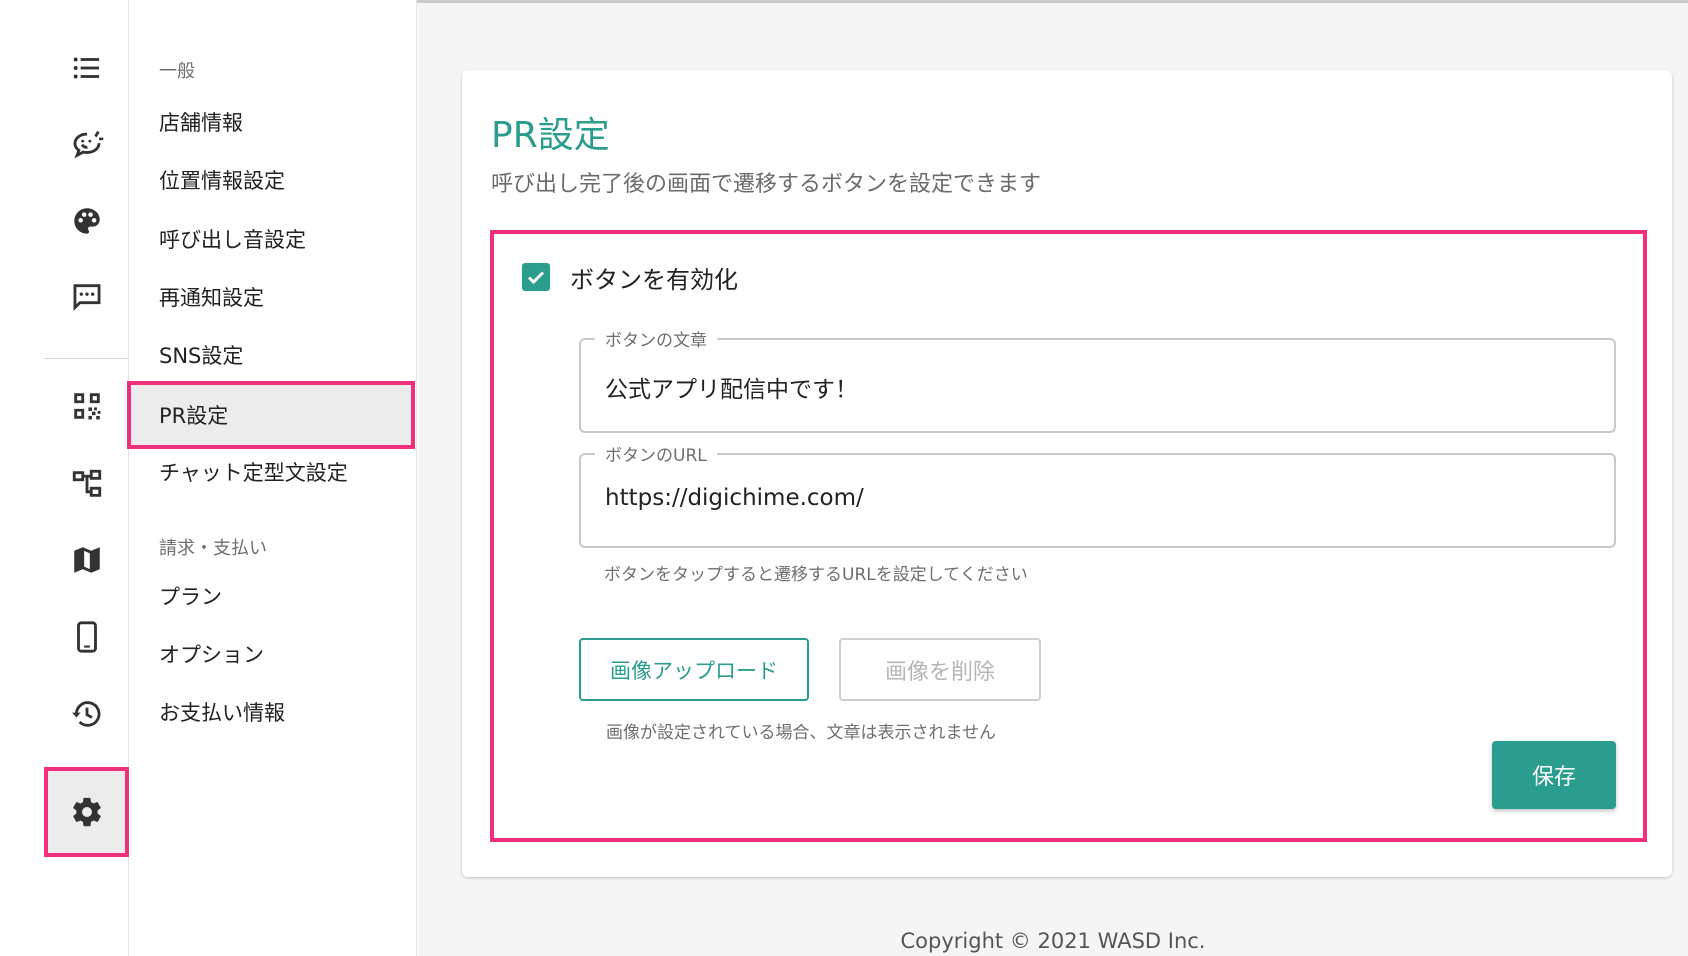 The image size is (1688, 956). I want to click on gear-icon, so click(87, 812).